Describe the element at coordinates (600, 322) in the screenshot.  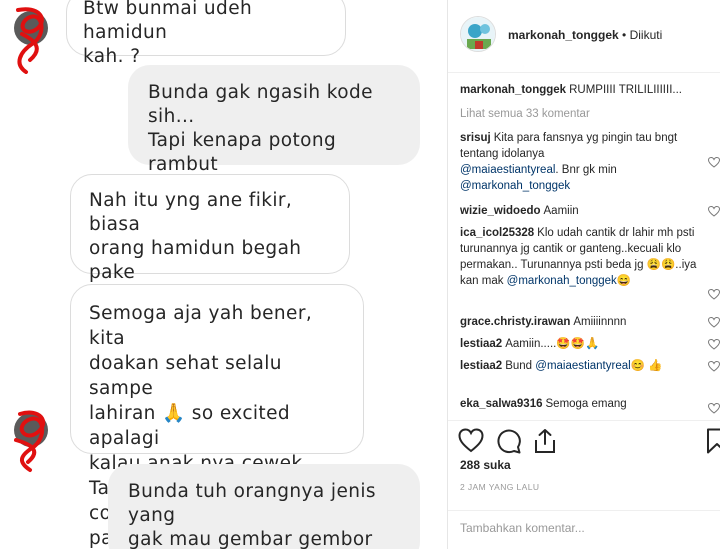
I see `comment-text: Amiiiinnnn` at that location.